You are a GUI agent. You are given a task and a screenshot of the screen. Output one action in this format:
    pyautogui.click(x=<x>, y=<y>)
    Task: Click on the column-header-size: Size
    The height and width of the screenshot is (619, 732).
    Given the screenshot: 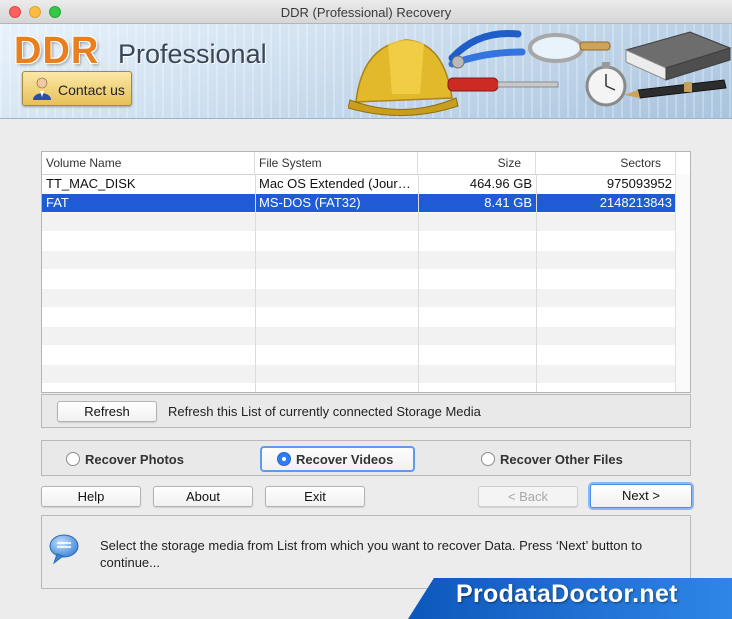 What is the action you would take?
    pyautogui.click(x=477, y=163)
    